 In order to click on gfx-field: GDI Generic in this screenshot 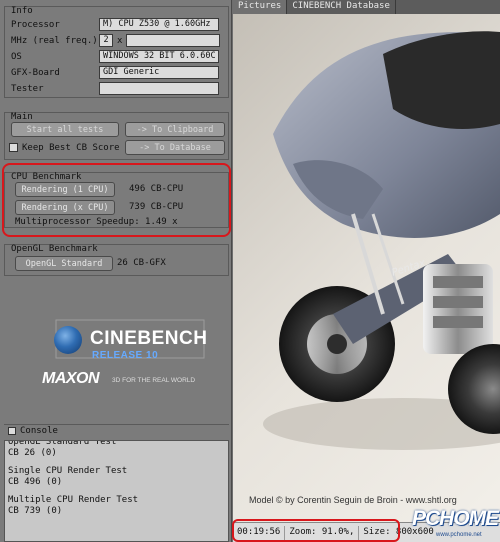, I will do `click(159, 72)`.